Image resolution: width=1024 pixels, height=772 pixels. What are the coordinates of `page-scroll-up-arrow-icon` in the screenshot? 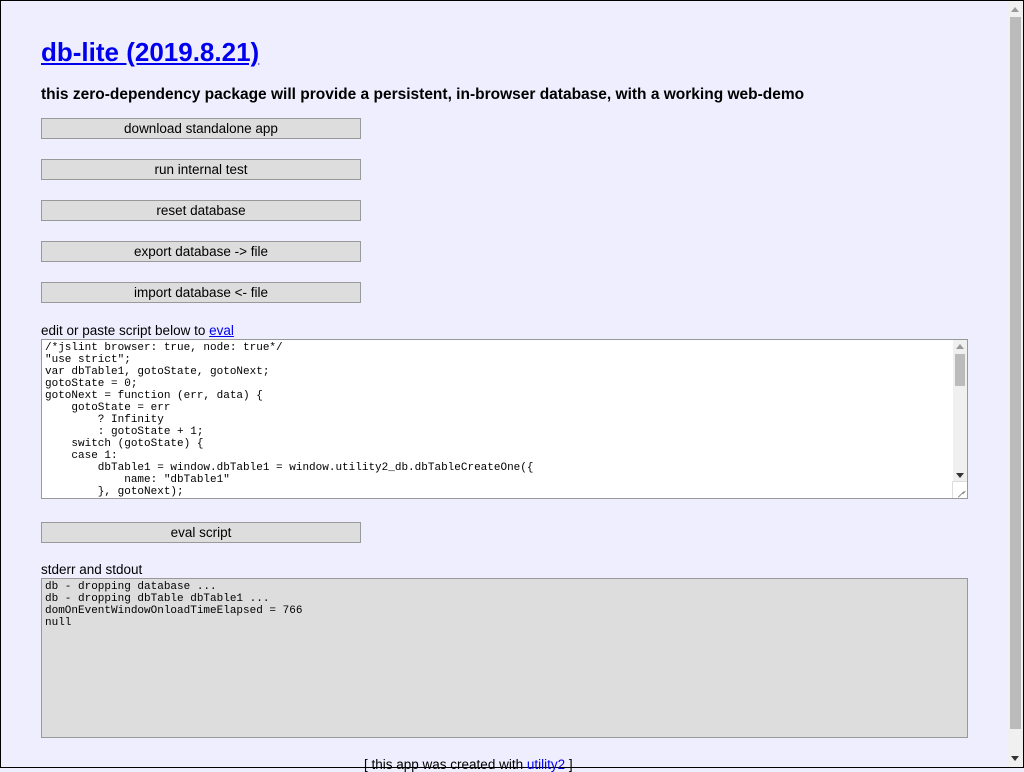 It's located at (1015, 9).